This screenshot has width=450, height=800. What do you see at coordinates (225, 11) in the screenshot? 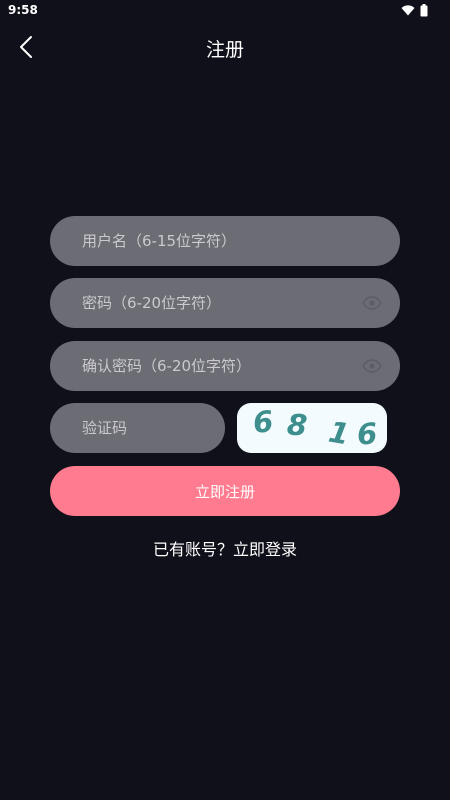
I see `status-bar: 9:58` at bounding box center [225, 11].